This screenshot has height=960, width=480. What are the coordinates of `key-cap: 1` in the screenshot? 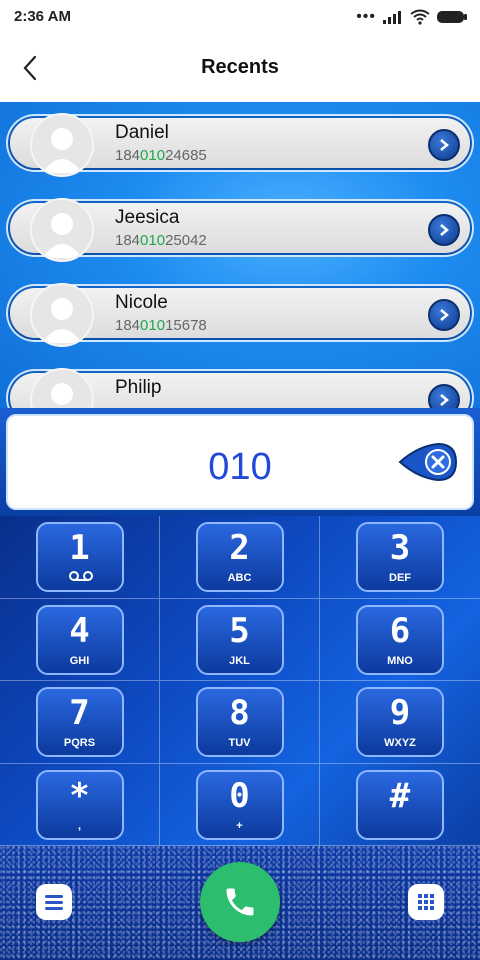 It's located at (79, 557).